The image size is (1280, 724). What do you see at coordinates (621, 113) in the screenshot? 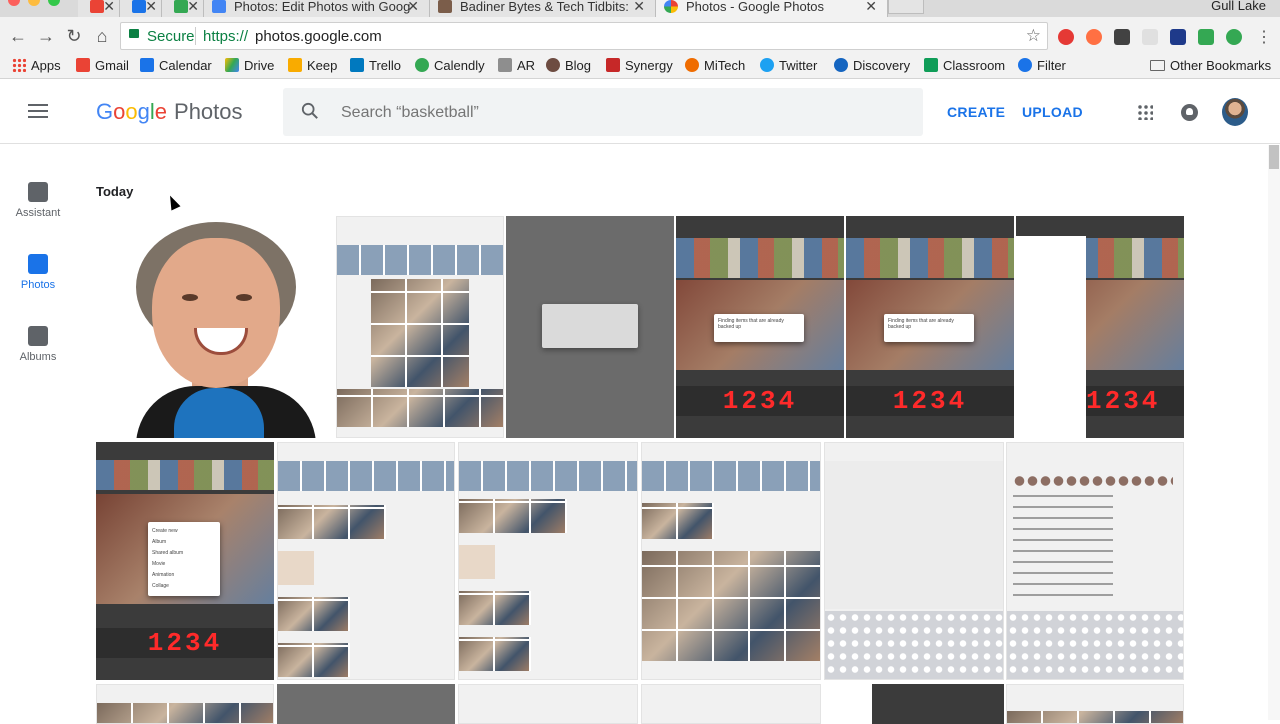
I see `search-input` at bounding box center [621, 113].